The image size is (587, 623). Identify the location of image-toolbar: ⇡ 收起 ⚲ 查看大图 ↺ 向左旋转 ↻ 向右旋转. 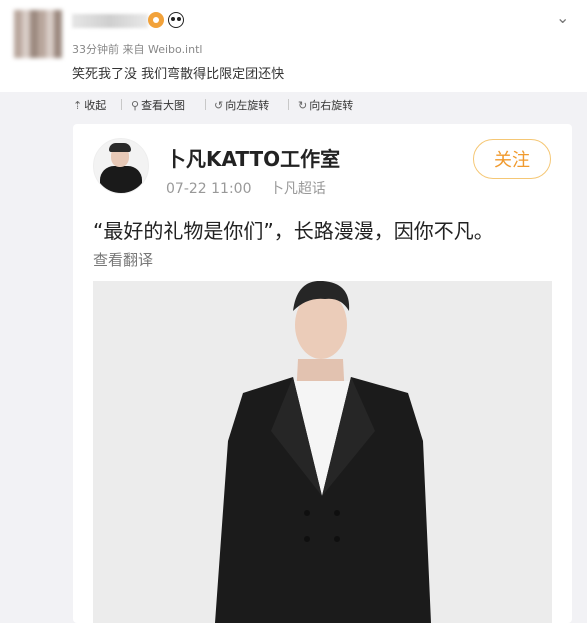
(293, 105).